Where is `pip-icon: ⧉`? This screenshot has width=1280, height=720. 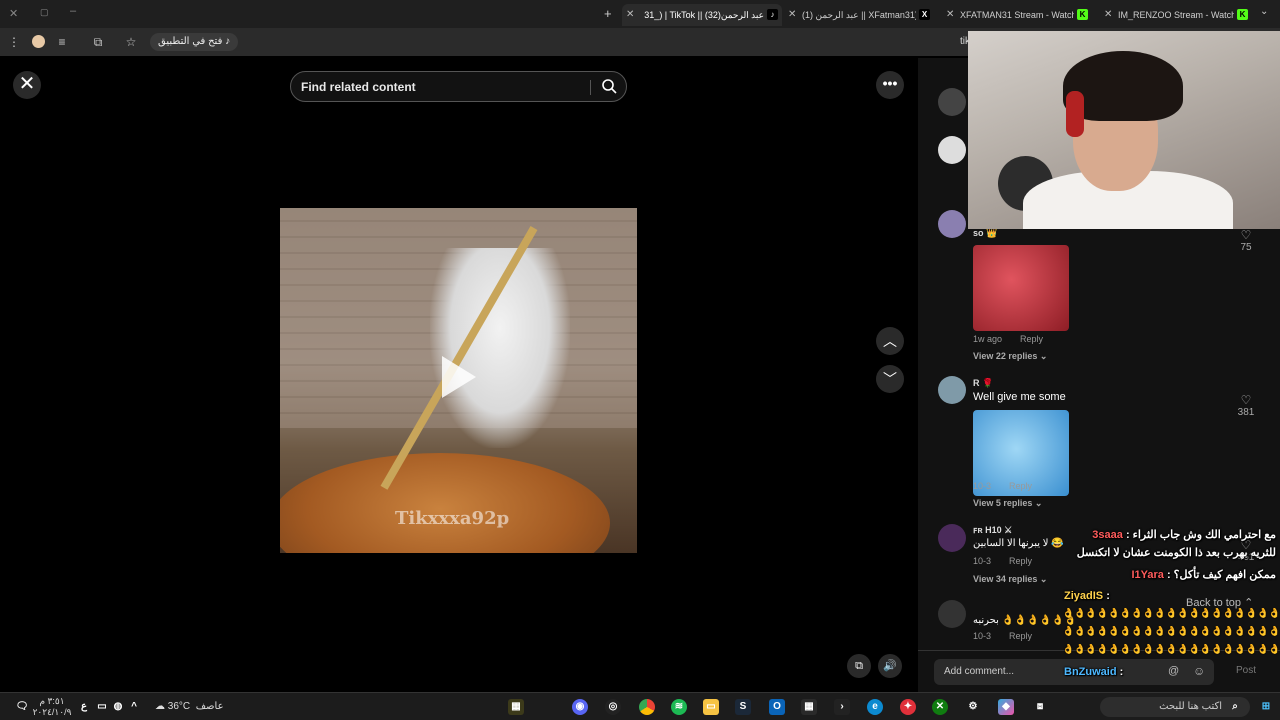 pip-icon: ⧉ is located at coordinates (859, 666).